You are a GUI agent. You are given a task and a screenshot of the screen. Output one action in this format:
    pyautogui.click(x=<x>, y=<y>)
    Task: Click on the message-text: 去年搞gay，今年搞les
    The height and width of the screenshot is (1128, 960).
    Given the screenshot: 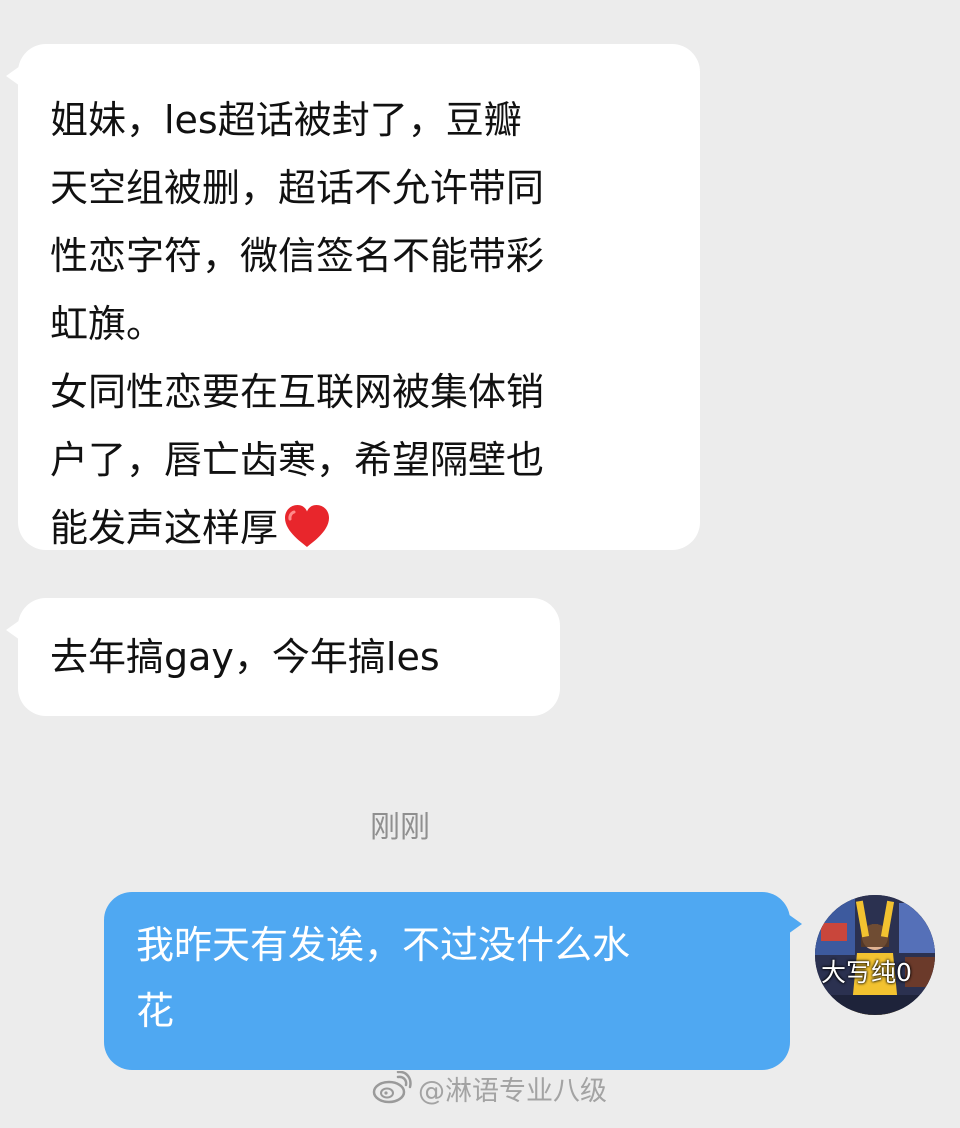 What is the action you would take?
    pyautogui.click(x=245, y=657)
    